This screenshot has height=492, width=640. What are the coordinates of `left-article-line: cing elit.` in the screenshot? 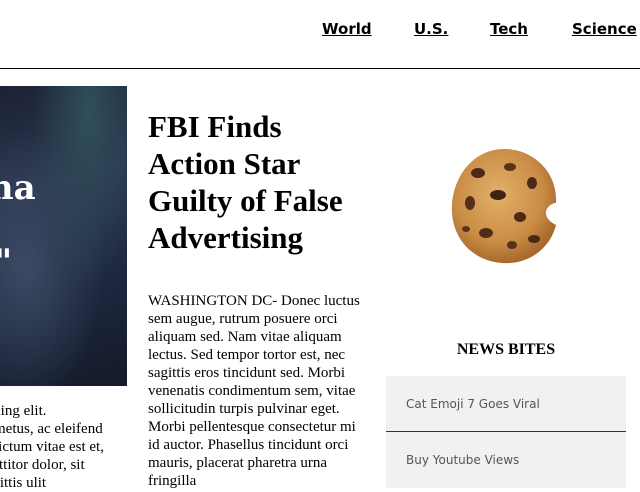 It's located at (23, 411).